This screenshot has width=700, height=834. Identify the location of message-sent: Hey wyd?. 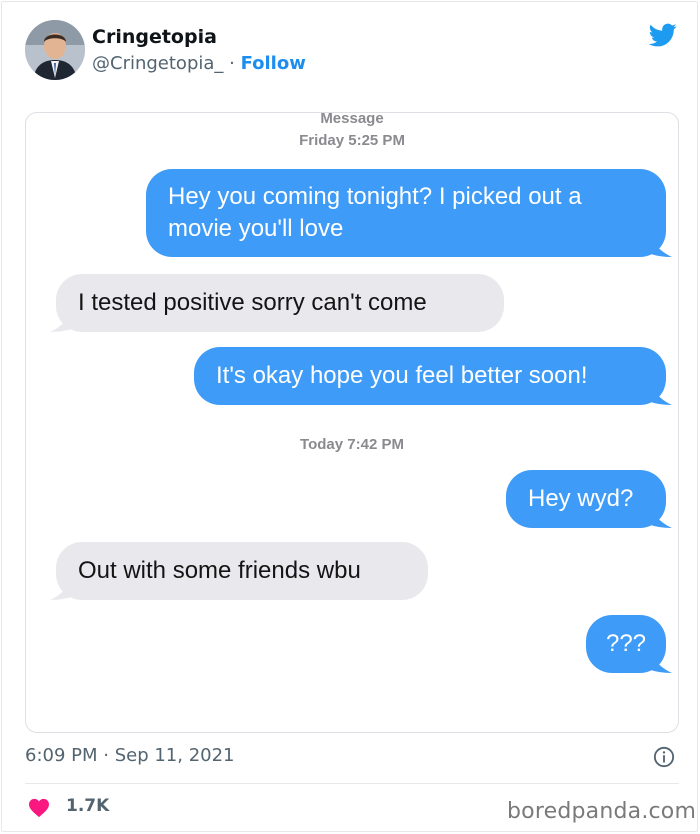
(586, 499).